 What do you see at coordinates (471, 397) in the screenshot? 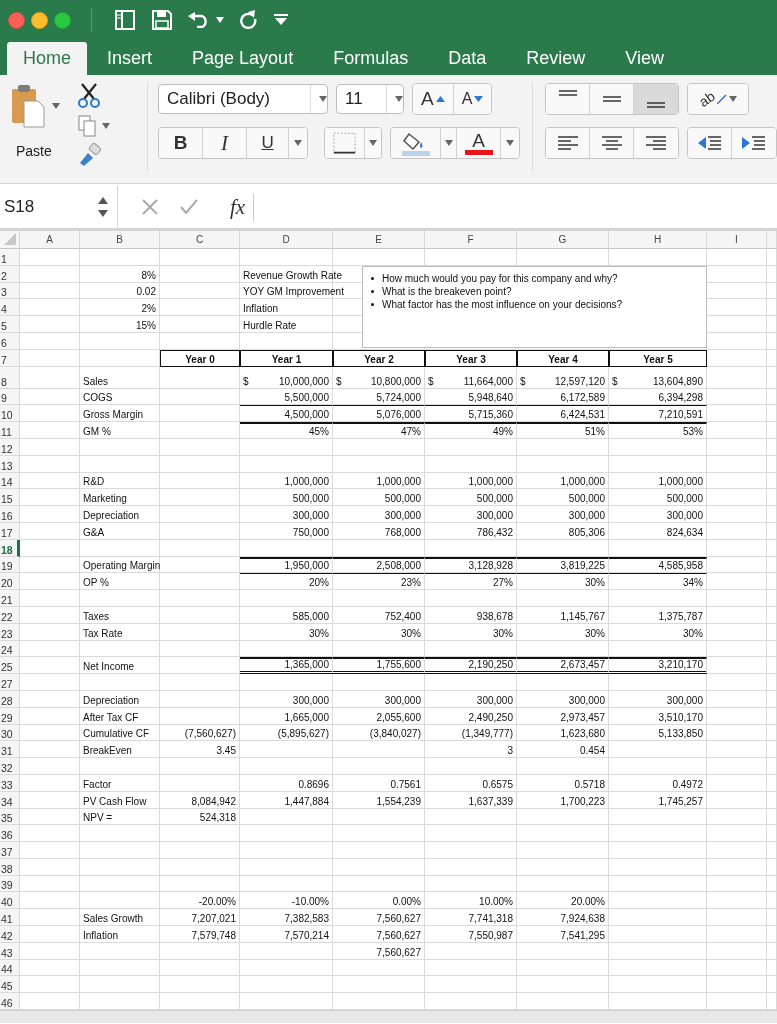
I see `cell: 5,948,640` at bounding box center [471, 397].